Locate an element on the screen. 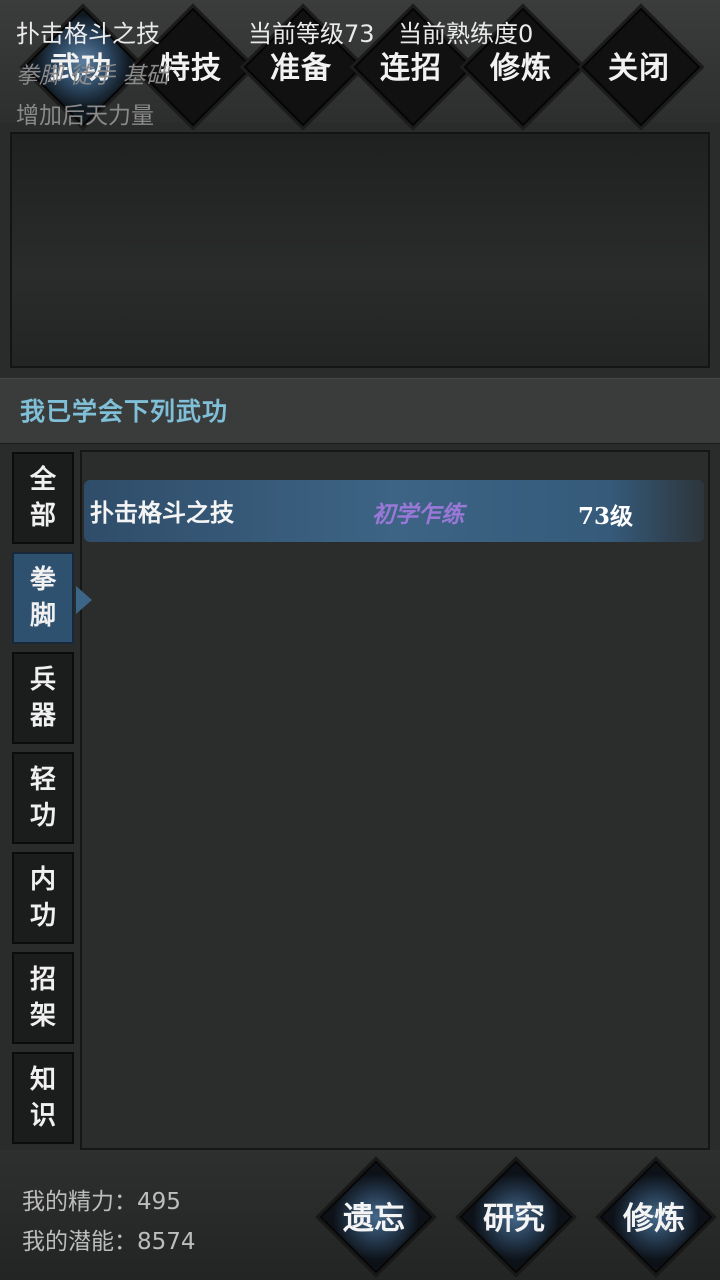 Image resolution: width=720 pixels, height=1280 pixels. category-fist-kick: 拳 脚 is located at coordinates (43, 598).